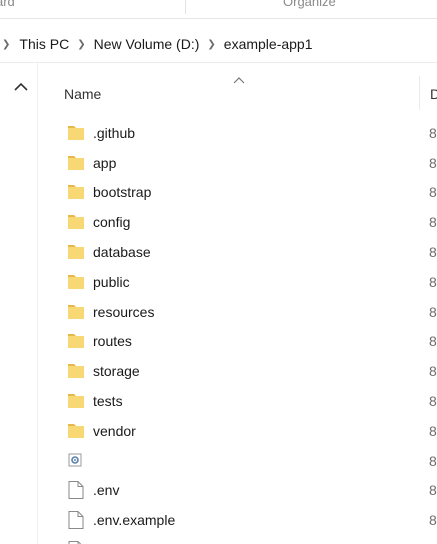 The width and height of the screenshot is (437, 544). Describe the element at coordinates (247, 342) in the screenshot. I see `list-item: routes 8` at that location.